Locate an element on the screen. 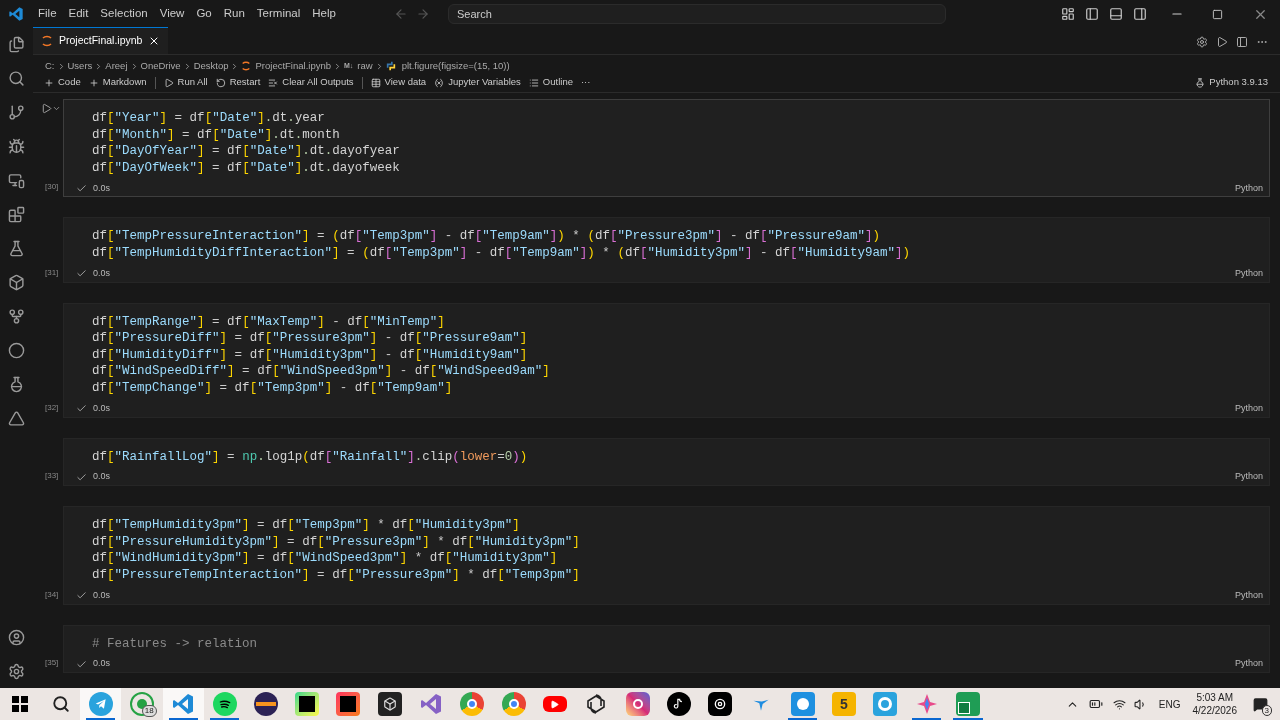  app-tile-icon is located at coordinates (802, 704).